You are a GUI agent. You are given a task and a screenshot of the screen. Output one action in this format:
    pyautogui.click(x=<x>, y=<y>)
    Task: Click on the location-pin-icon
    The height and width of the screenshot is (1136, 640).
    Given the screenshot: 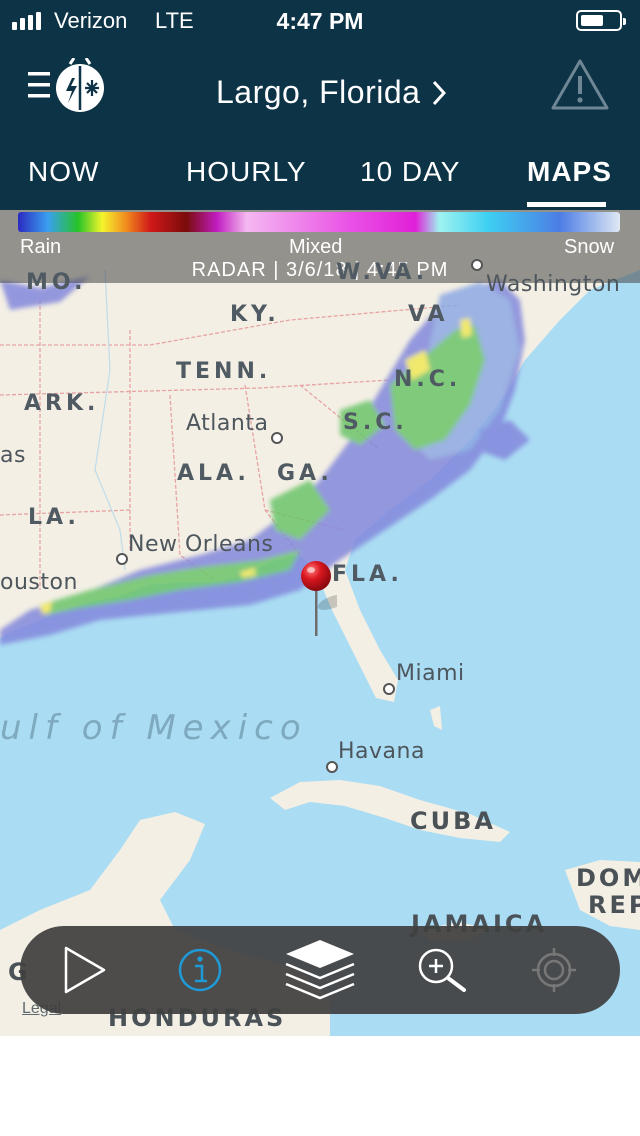 What is the action you would take?
    pyautogui.click(x=317, y=600)
    